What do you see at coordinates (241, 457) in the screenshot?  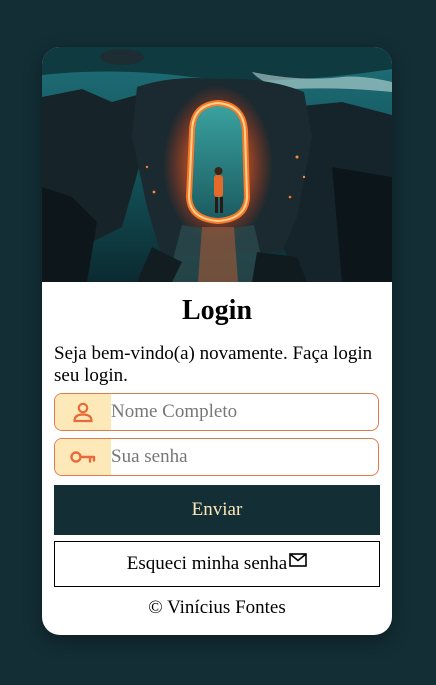 I see `password-input` at bounding box center [241, 457].